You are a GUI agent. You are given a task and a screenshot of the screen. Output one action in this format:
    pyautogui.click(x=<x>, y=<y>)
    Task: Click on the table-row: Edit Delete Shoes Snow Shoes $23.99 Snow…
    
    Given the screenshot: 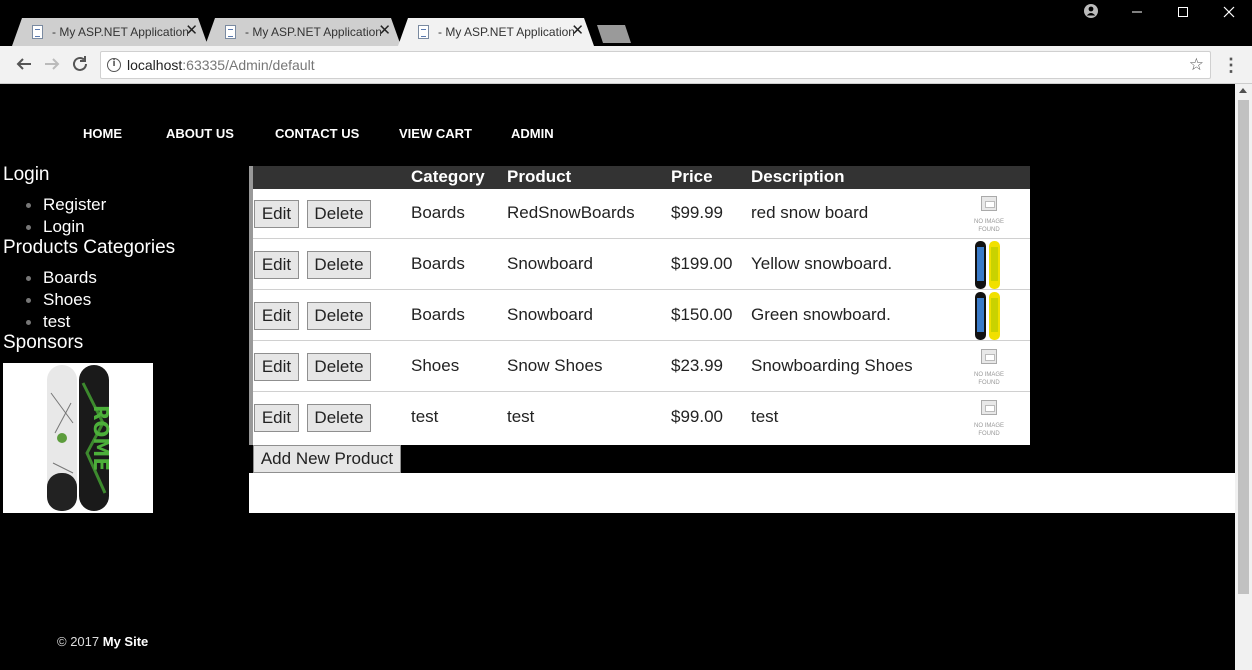 What is the action you would take?
    pyautogui.click(x=641, y=367)
    